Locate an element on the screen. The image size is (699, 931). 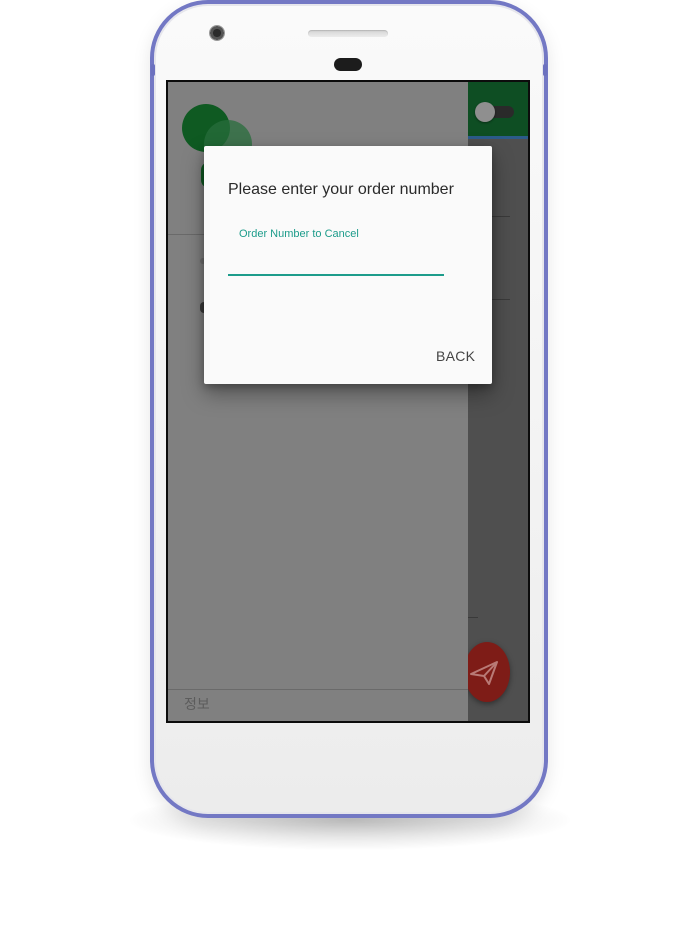
order-number-input is located at coordinates (336, 264).